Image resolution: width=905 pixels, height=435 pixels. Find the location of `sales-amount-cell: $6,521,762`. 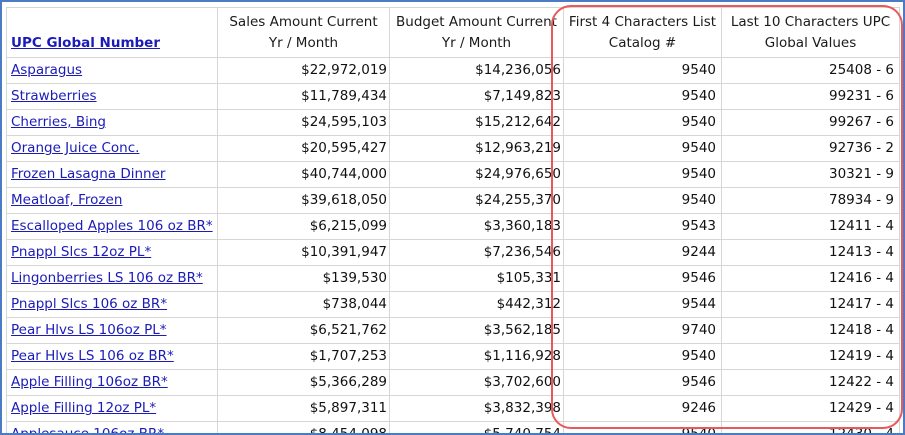

sales-amount-cell: $6,521,762 is located at coordinates (303, 330).